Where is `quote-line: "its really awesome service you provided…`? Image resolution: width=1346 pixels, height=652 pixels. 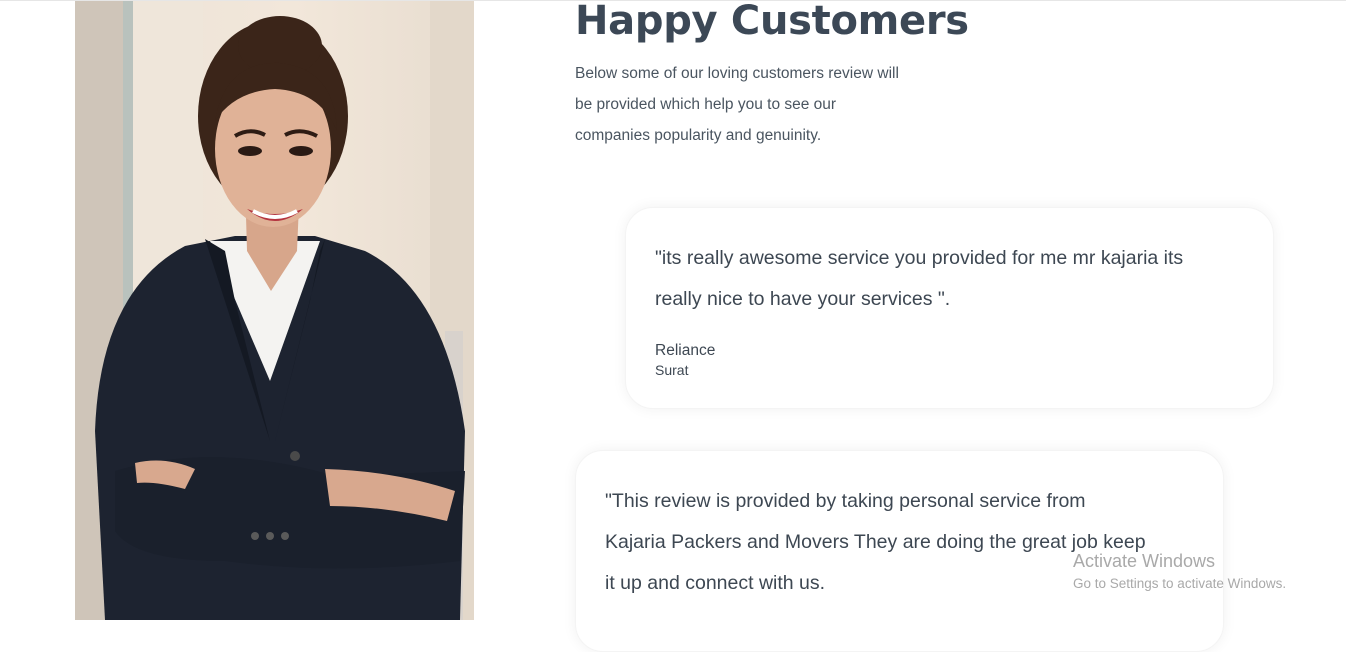 quote-line: "its really awesome service you provided… is located at coordinates (919, 258).